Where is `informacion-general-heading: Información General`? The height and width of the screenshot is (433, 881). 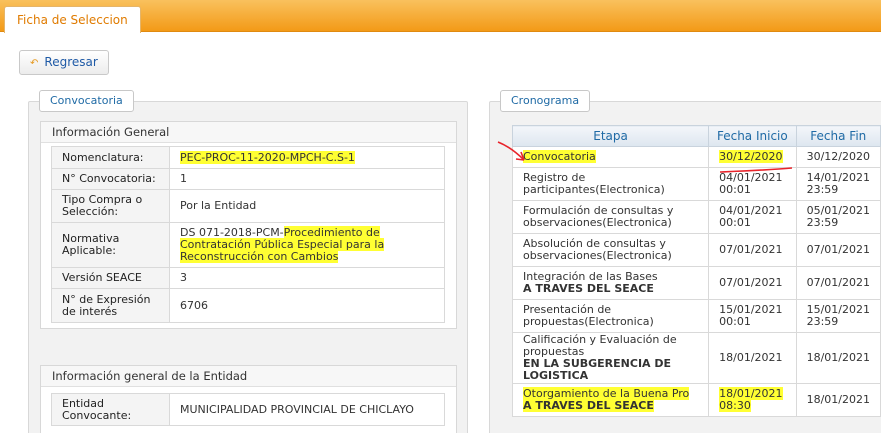
informacion-general-heading: Información General is located at coordinates (248, 132).